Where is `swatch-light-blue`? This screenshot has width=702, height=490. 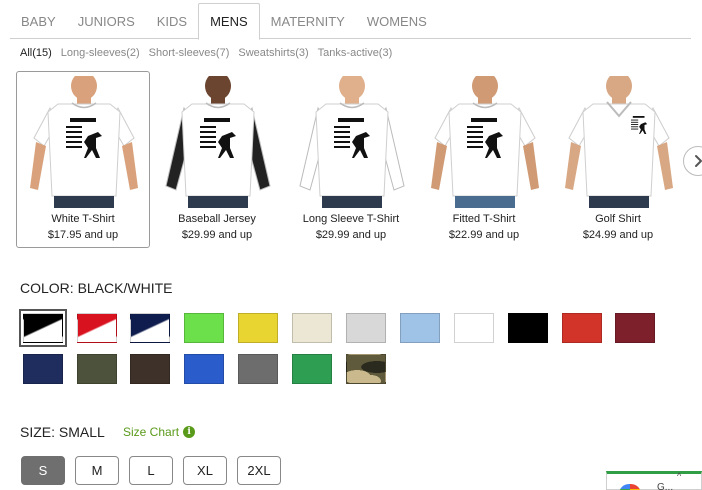
swatch-light-blue is located at coordinates (420, 328).